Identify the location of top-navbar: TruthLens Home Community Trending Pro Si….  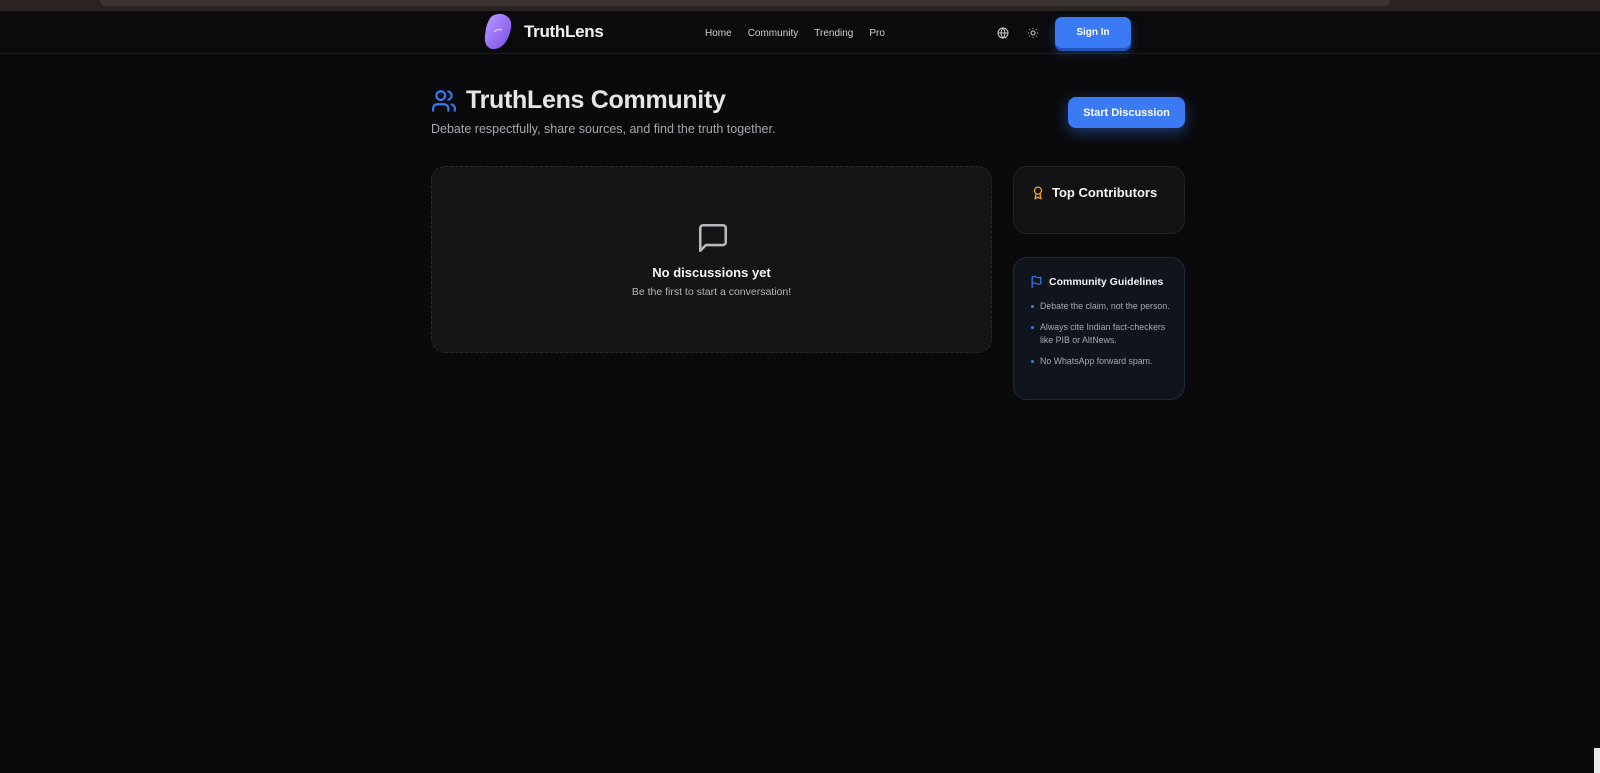
(800, 32).